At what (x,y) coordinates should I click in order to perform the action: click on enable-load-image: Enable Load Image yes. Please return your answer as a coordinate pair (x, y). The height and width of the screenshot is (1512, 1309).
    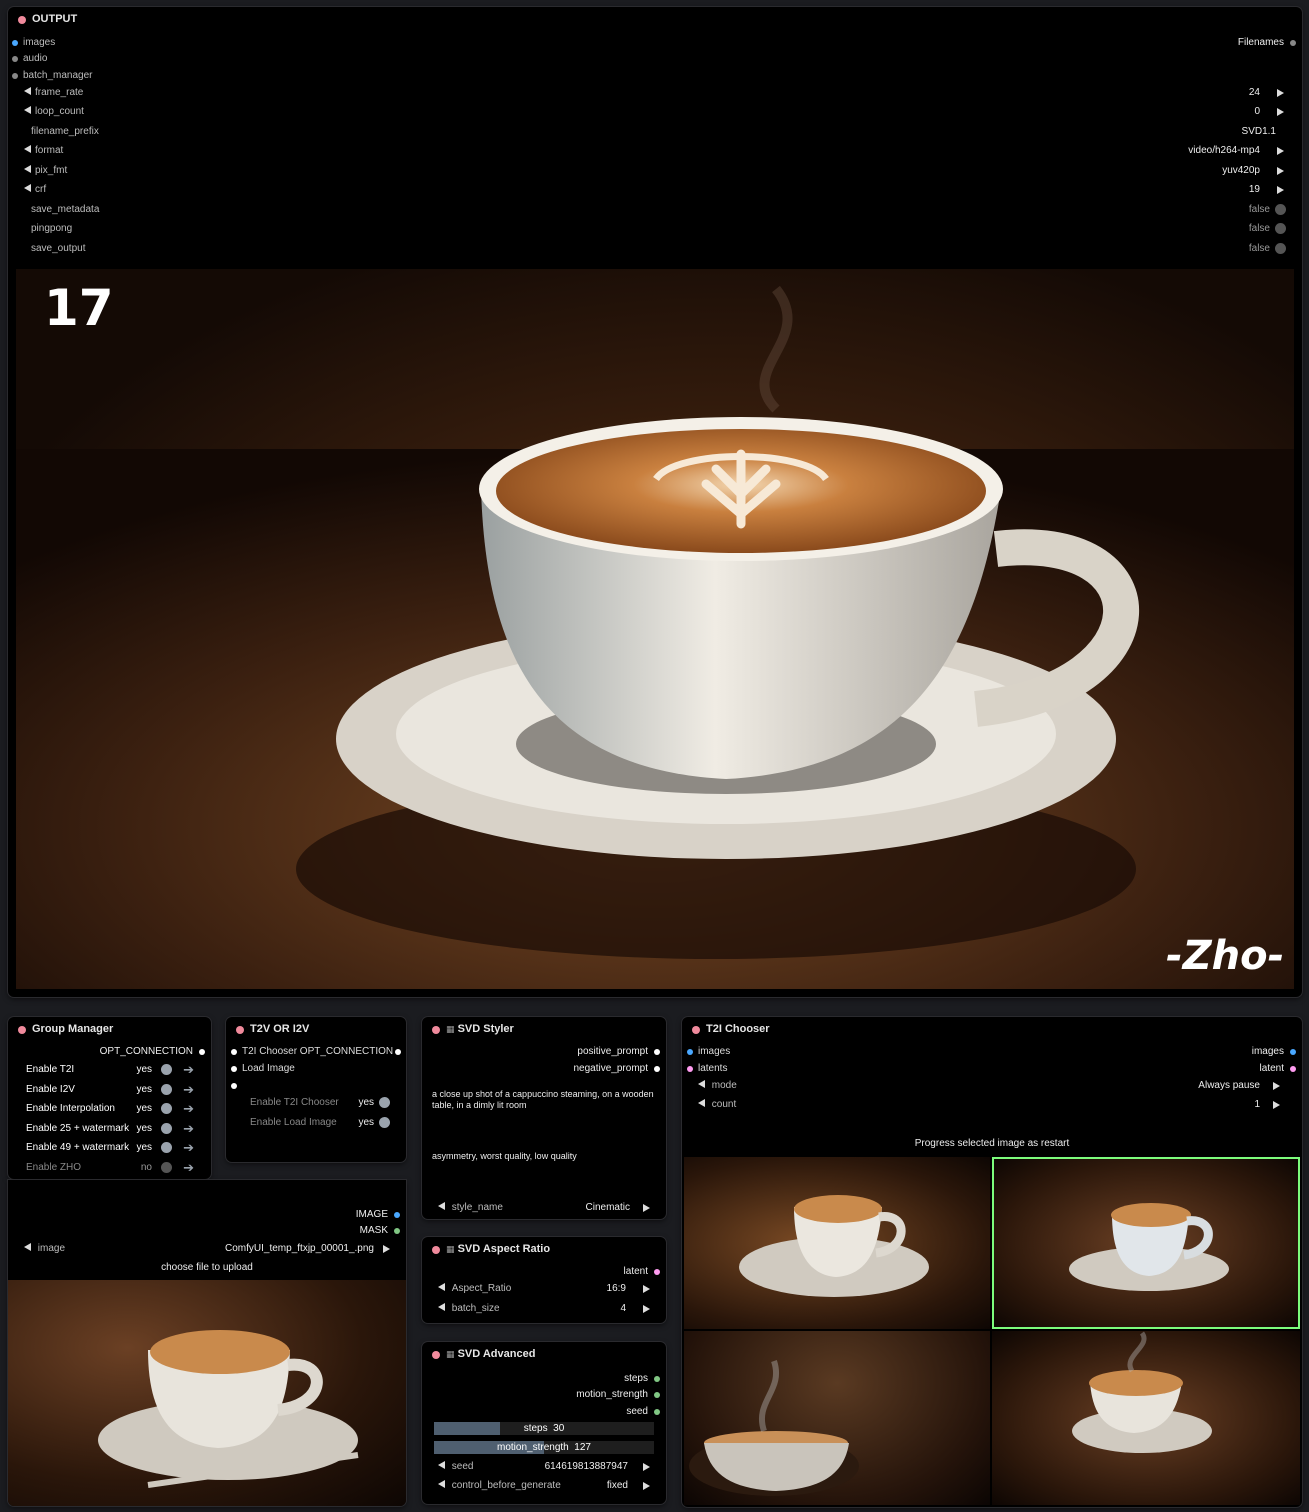
    Looking at the image, I should click on (320, 1123).